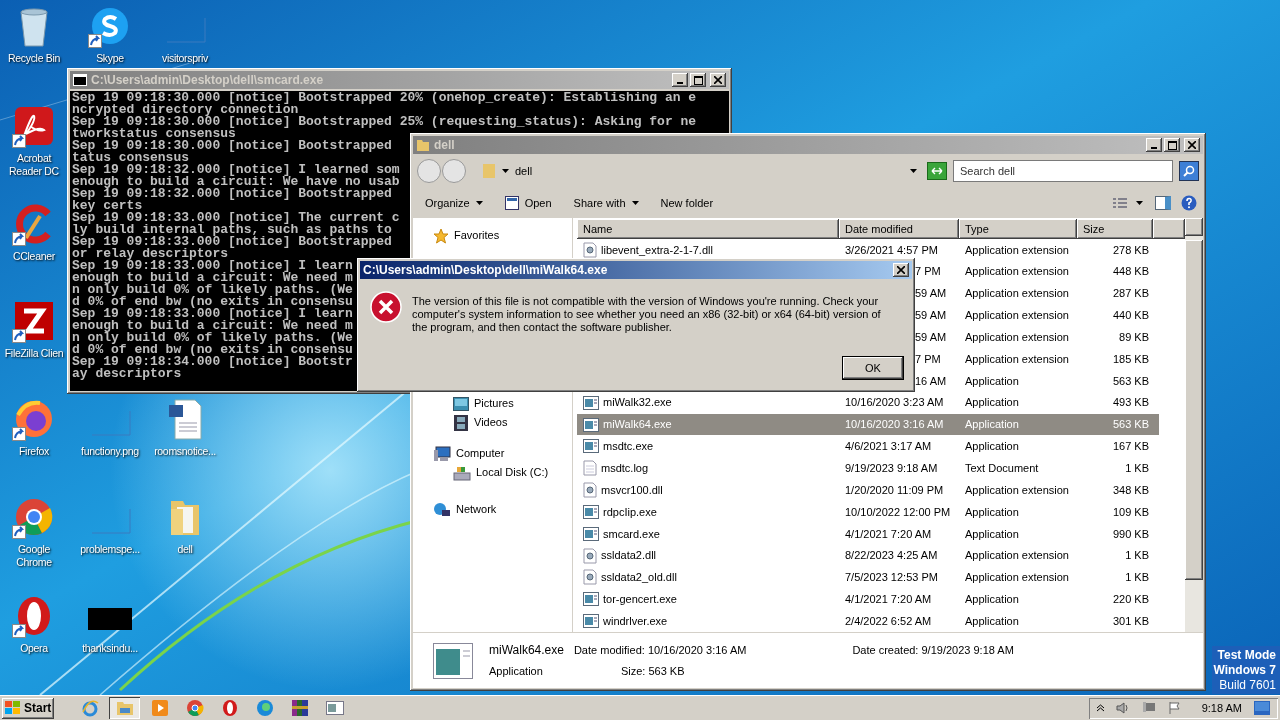 Image resolution: width=1280 pixels, height=720 pixels. Describe the element at coordinates (1247, 685) in the screenshot. I see `test-mode-text: Build 7601` at that location.